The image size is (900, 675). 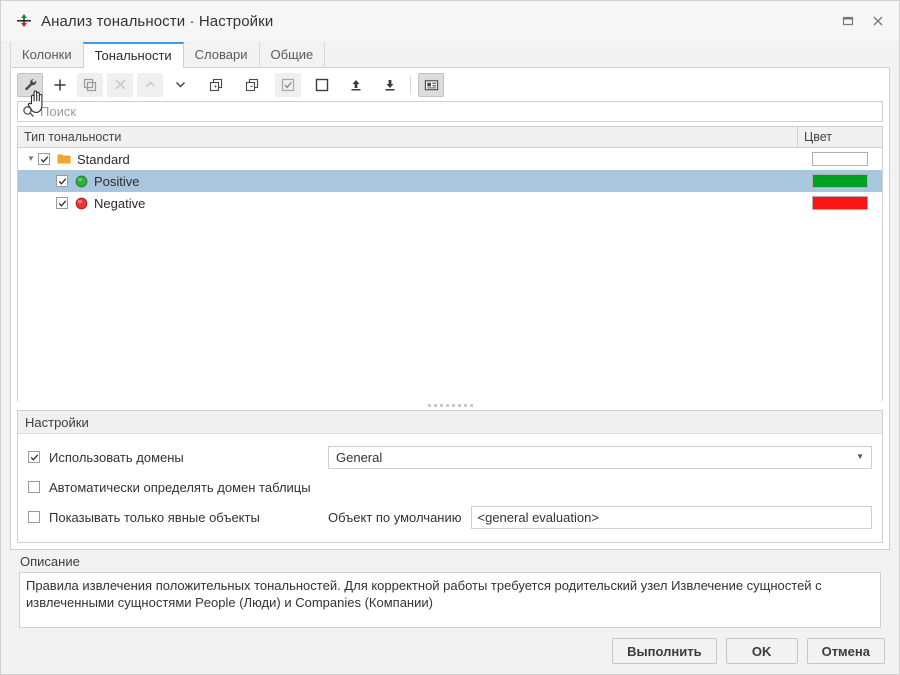 I want to click on tree-node-positive: Positive, so click(x=408, y=181).